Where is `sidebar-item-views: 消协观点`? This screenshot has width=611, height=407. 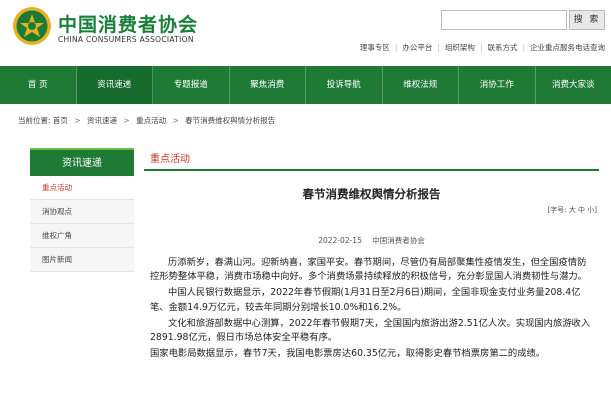
sidebar-item-views: 消协观点 is located at coordinates (82, 212).